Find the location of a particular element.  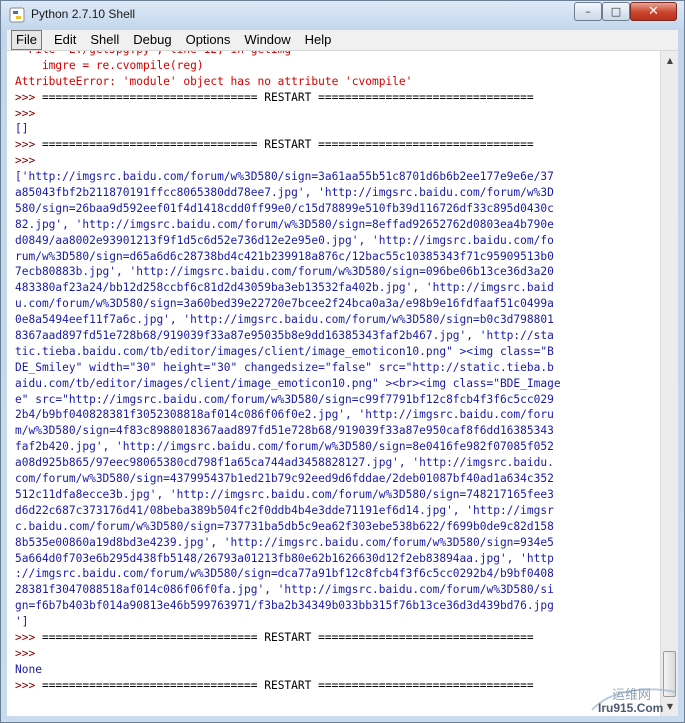

menu-options: Options is located at coordinates (208, 40).